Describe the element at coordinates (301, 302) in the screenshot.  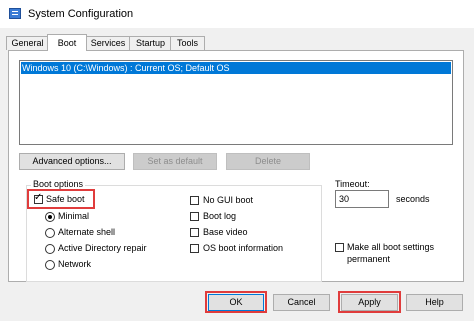
I see `cancel-button: Cancel` at that location.